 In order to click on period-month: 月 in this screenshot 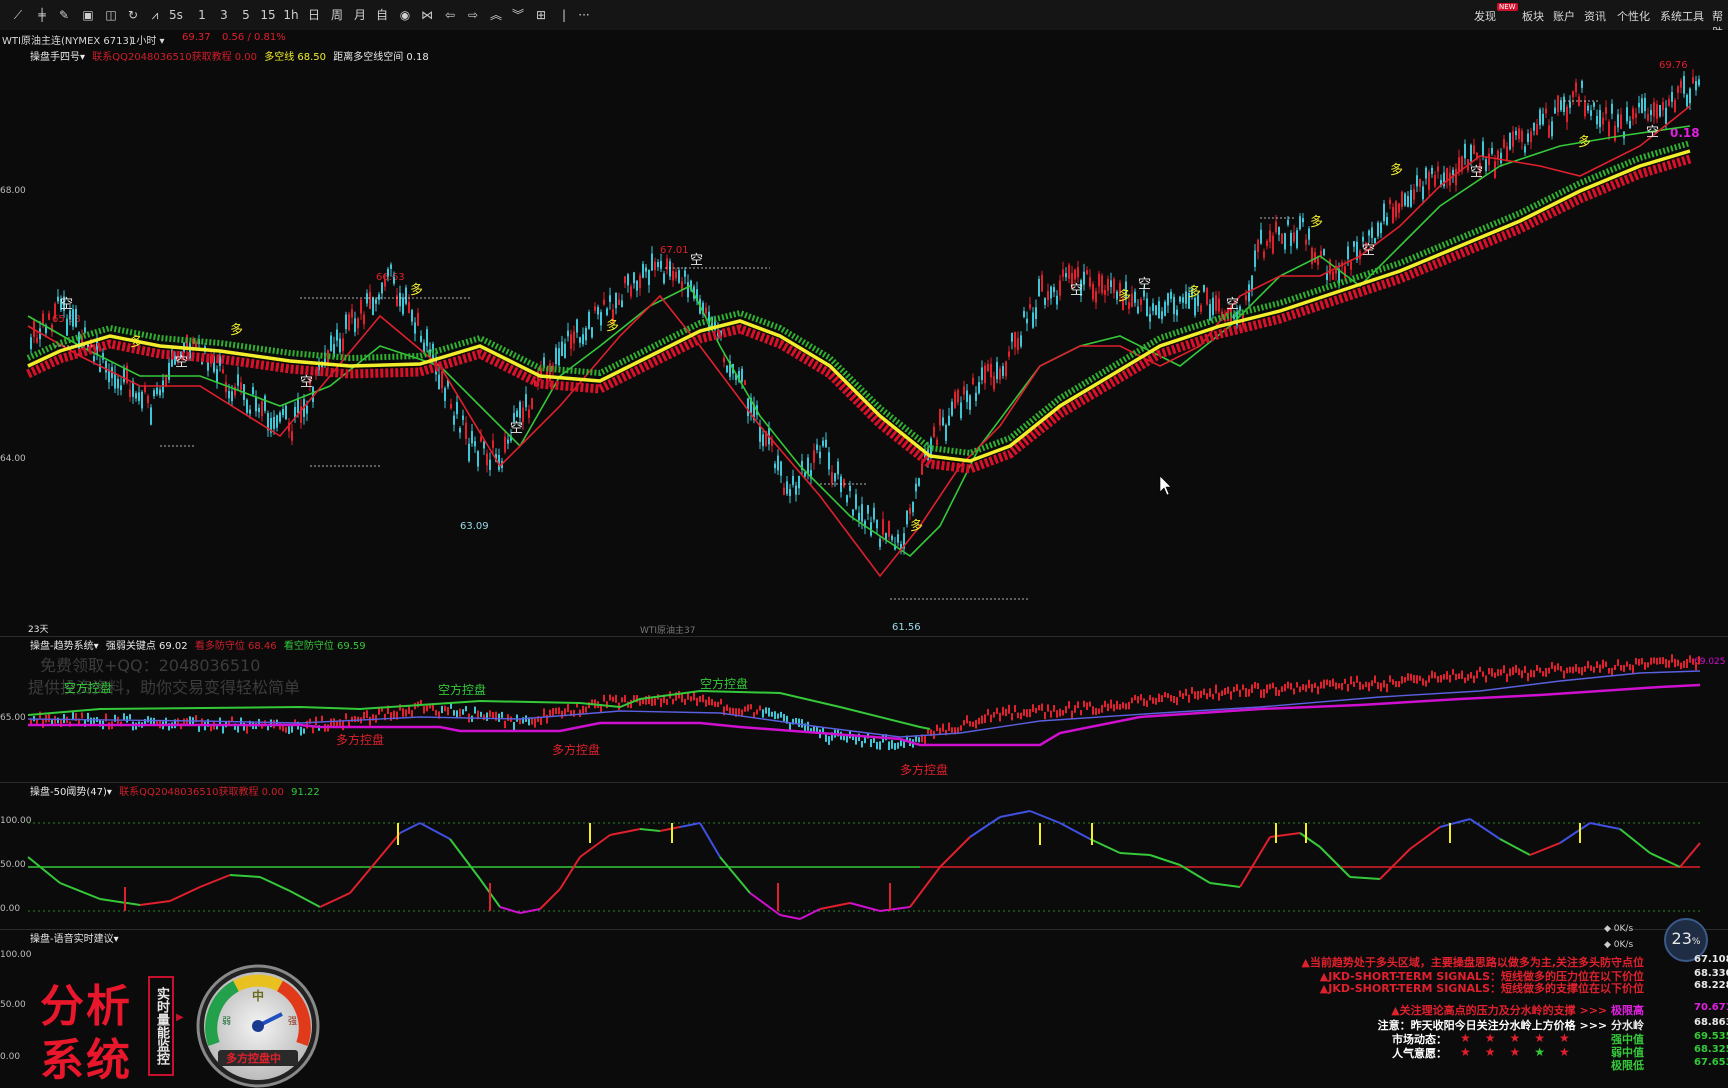, I will do `click(360, 15)`.